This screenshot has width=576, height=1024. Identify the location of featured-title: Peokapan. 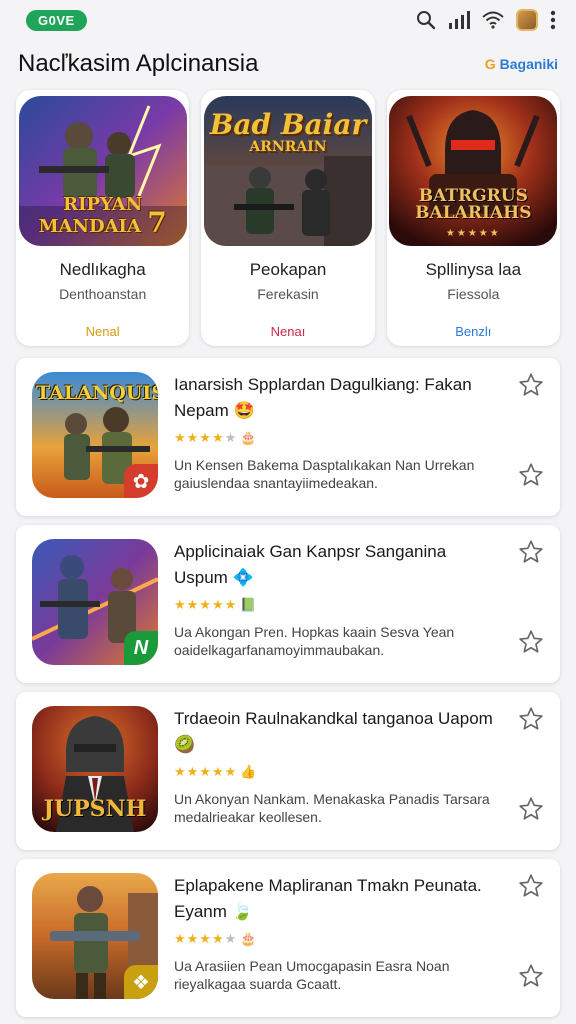
(288, 269).